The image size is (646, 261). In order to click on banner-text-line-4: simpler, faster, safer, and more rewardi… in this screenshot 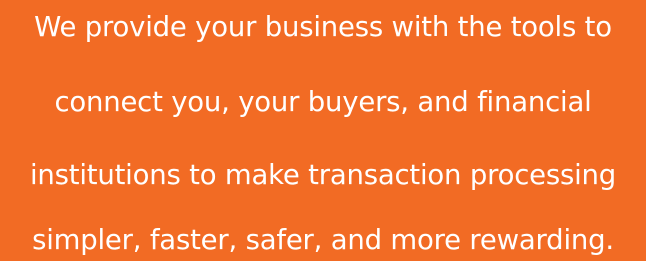, I will do `click(323, 240)`.